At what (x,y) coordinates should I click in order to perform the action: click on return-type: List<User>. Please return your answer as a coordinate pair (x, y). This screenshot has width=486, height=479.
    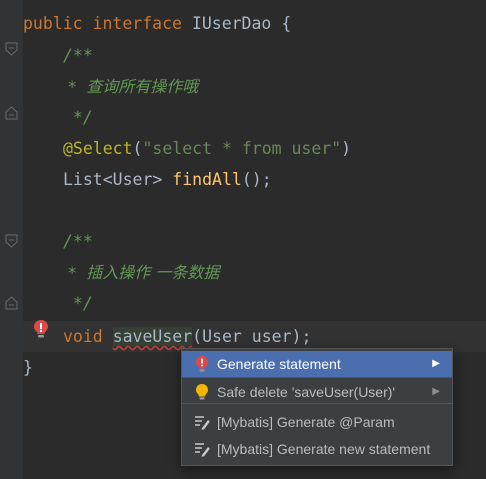
    Looking at the image, I should click on (113, 179).